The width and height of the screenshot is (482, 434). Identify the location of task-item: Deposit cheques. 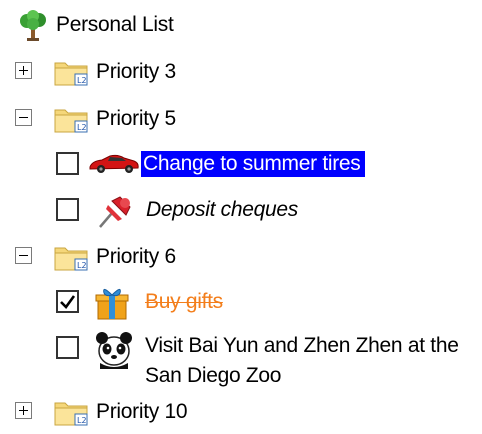
(241, 210).